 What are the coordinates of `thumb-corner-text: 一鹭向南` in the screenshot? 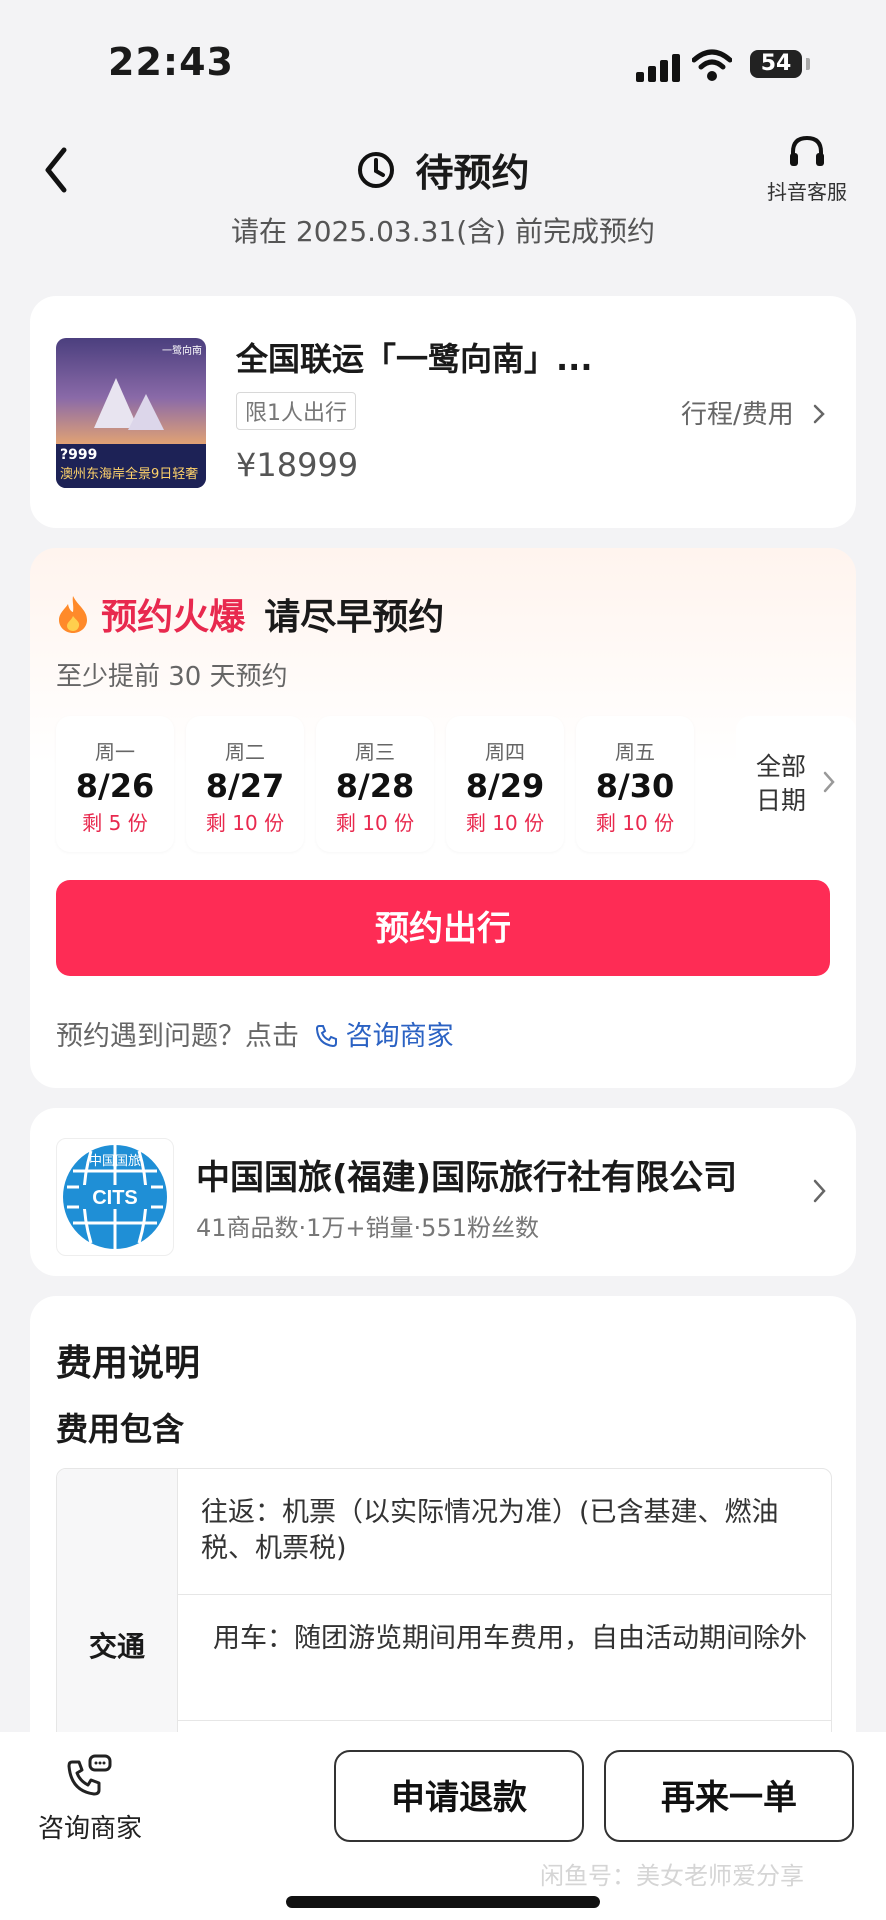 It's located at (182, 351).